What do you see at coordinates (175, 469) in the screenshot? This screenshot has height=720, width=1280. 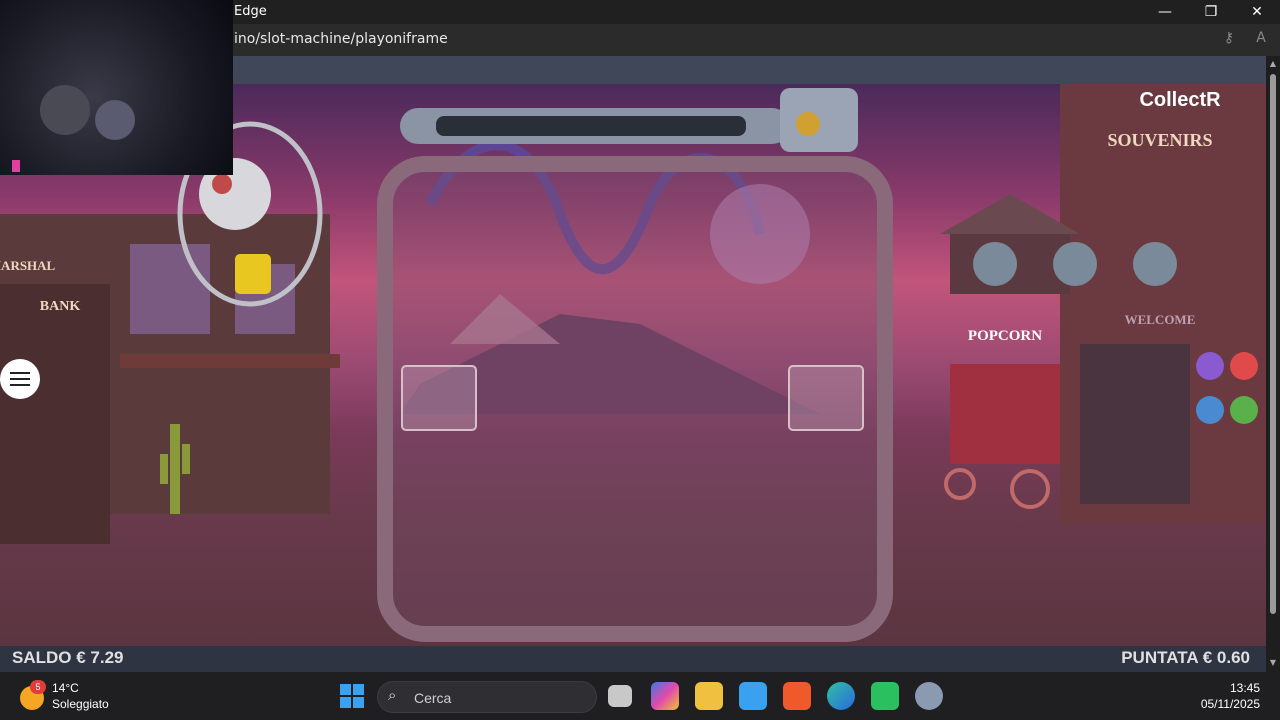 I see `cactus` at bounding box center [175, 469].